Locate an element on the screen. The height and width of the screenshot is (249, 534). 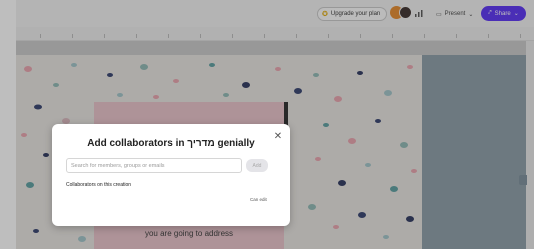
dialog-title: Add collaborators in מדריך genially is located at coordinates (171, 143).